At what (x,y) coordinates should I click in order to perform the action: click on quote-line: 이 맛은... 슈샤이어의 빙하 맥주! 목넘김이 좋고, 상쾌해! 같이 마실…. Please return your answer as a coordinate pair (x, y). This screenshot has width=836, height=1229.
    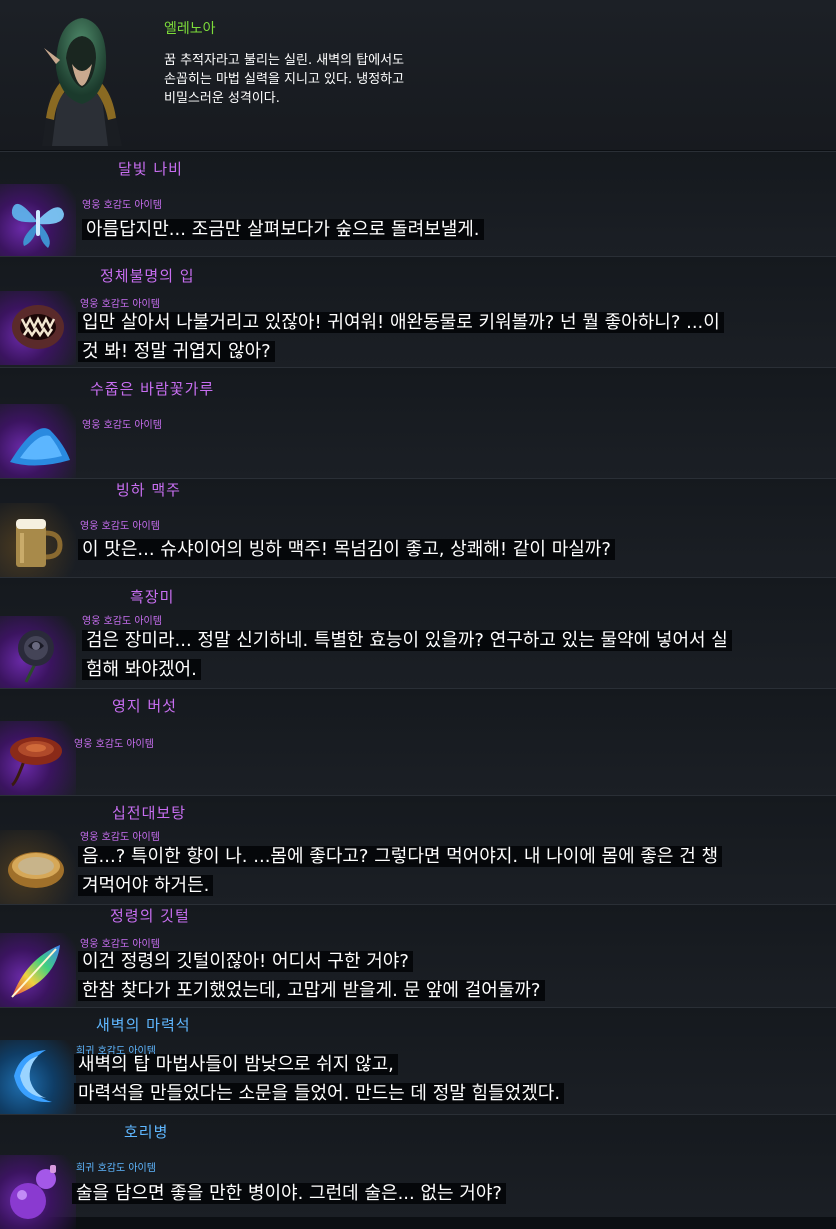
    Looking at the image, I should click on (346, 549).